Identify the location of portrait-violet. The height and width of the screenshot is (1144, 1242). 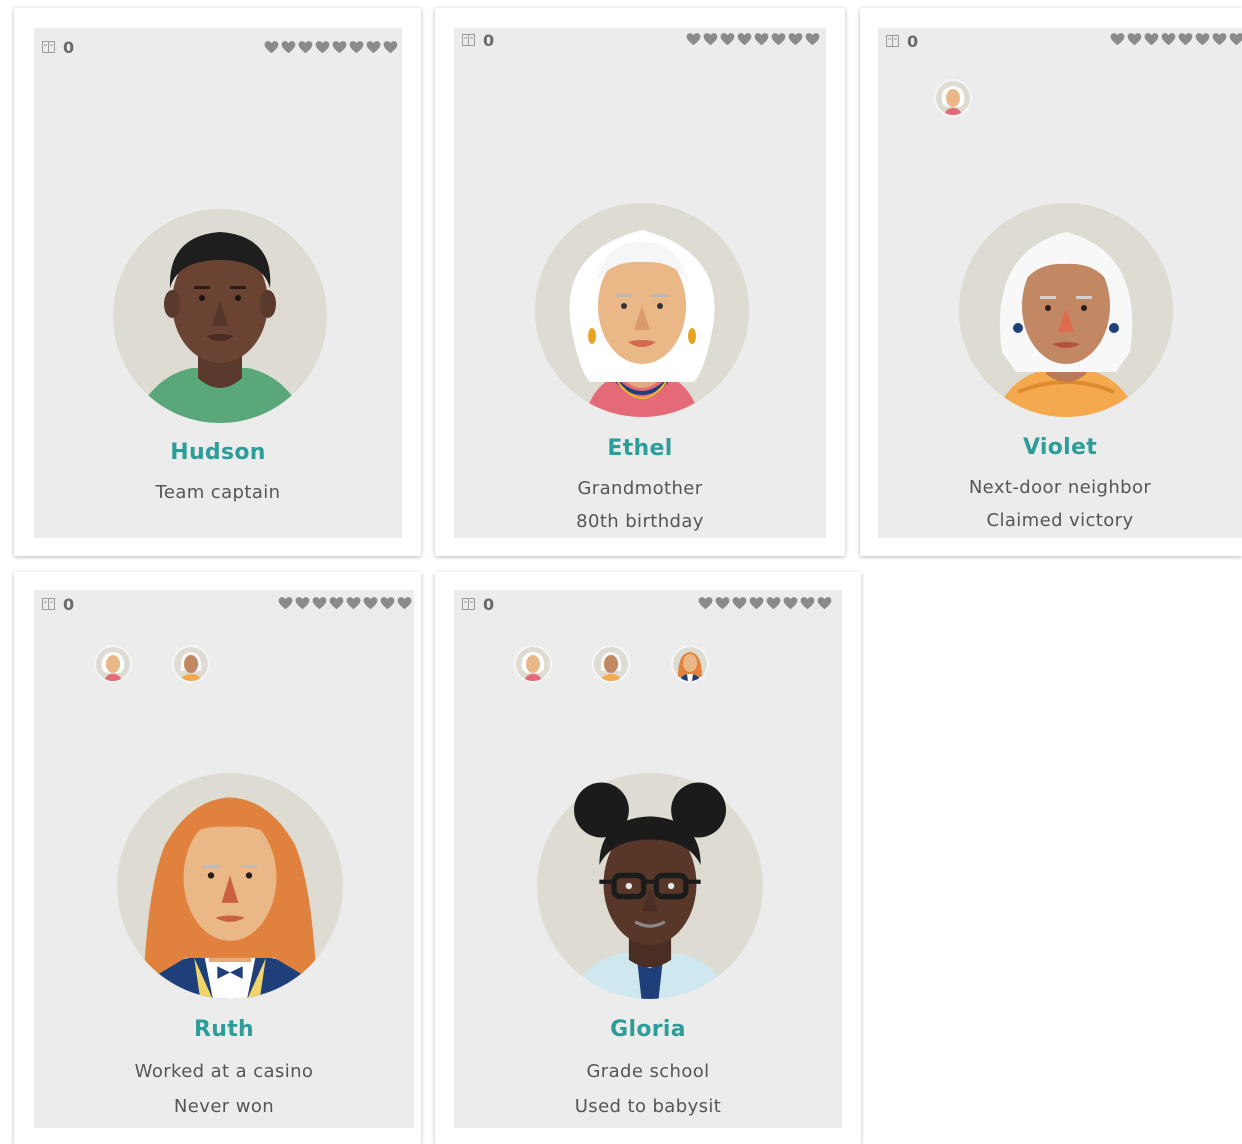
(1066, 310).